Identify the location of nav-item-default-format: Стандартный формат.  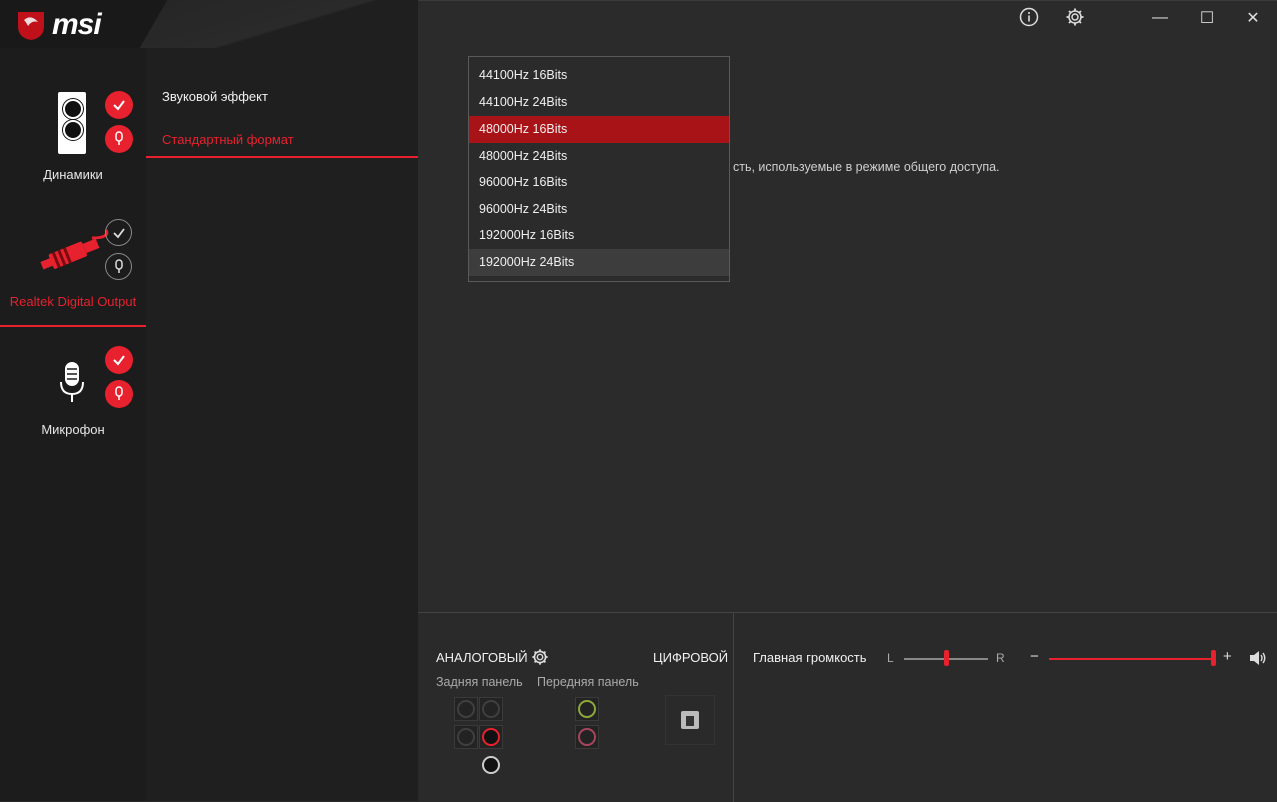
(228, 139).